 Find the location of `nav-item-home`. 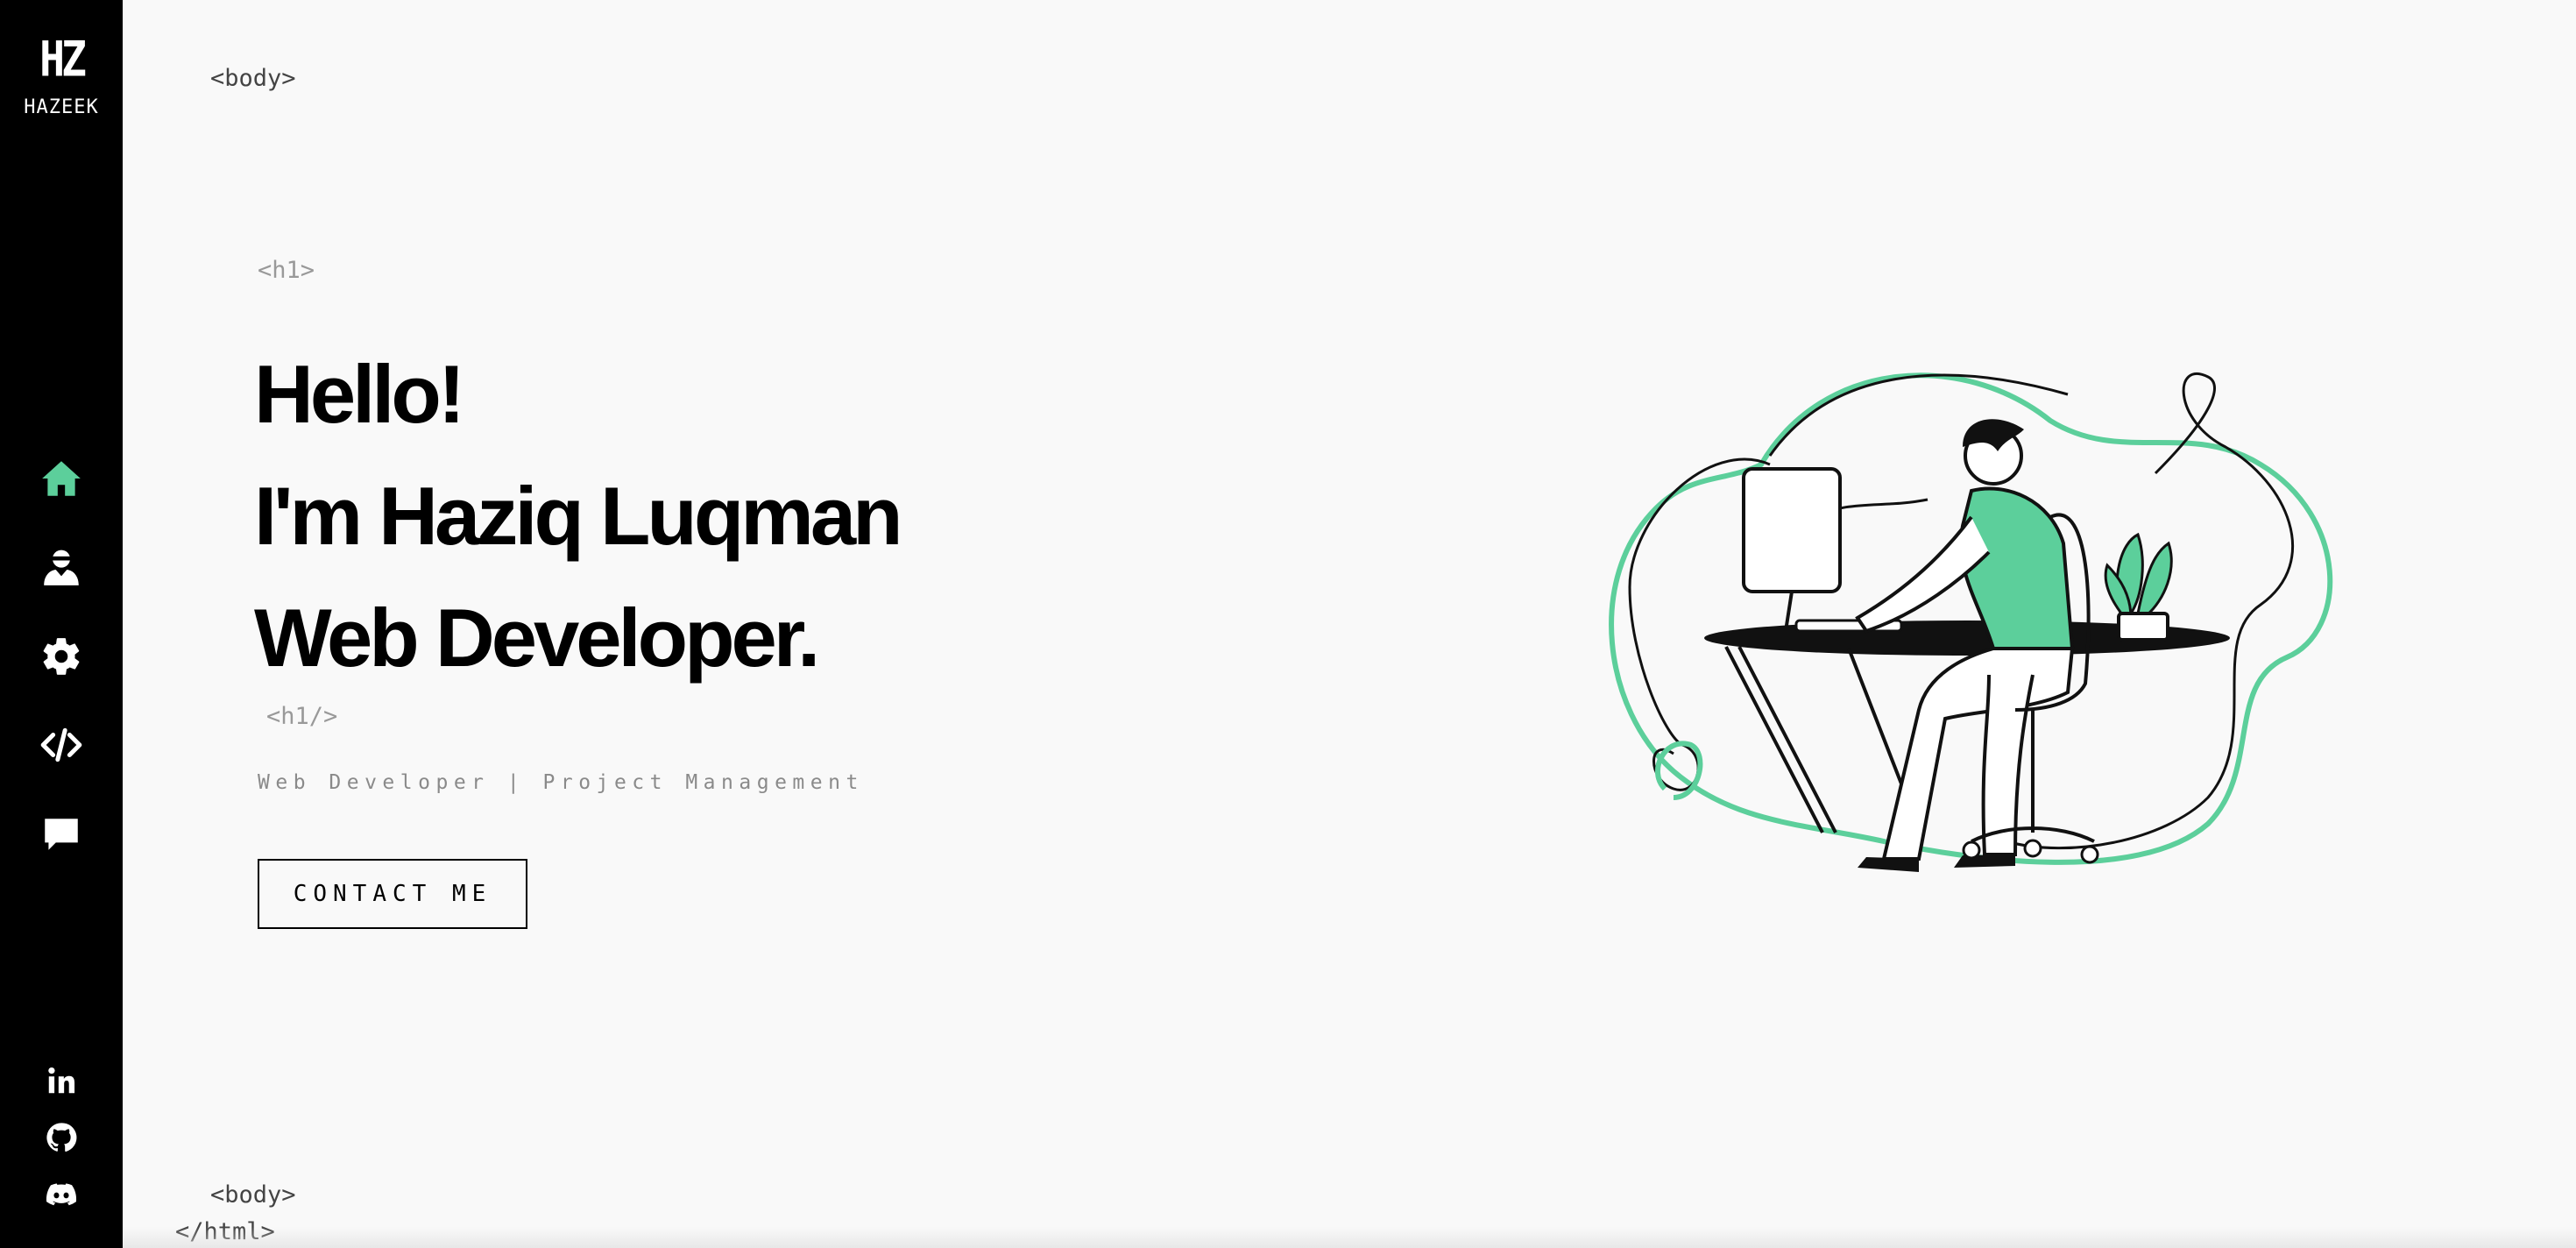

nav-item-home is located at coordinates (61, 478).